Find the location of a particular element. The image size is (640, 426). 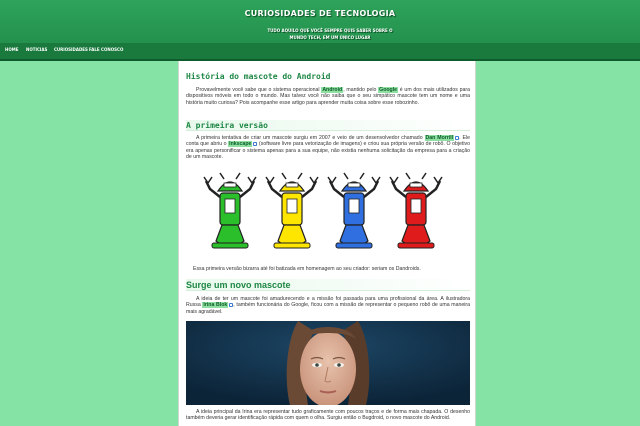

nav-noticias: NOTICIAS is located at coordinates (36, 49).